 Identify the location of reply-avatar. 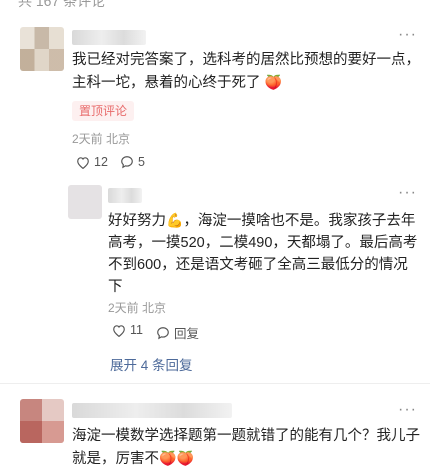
(85, 202).